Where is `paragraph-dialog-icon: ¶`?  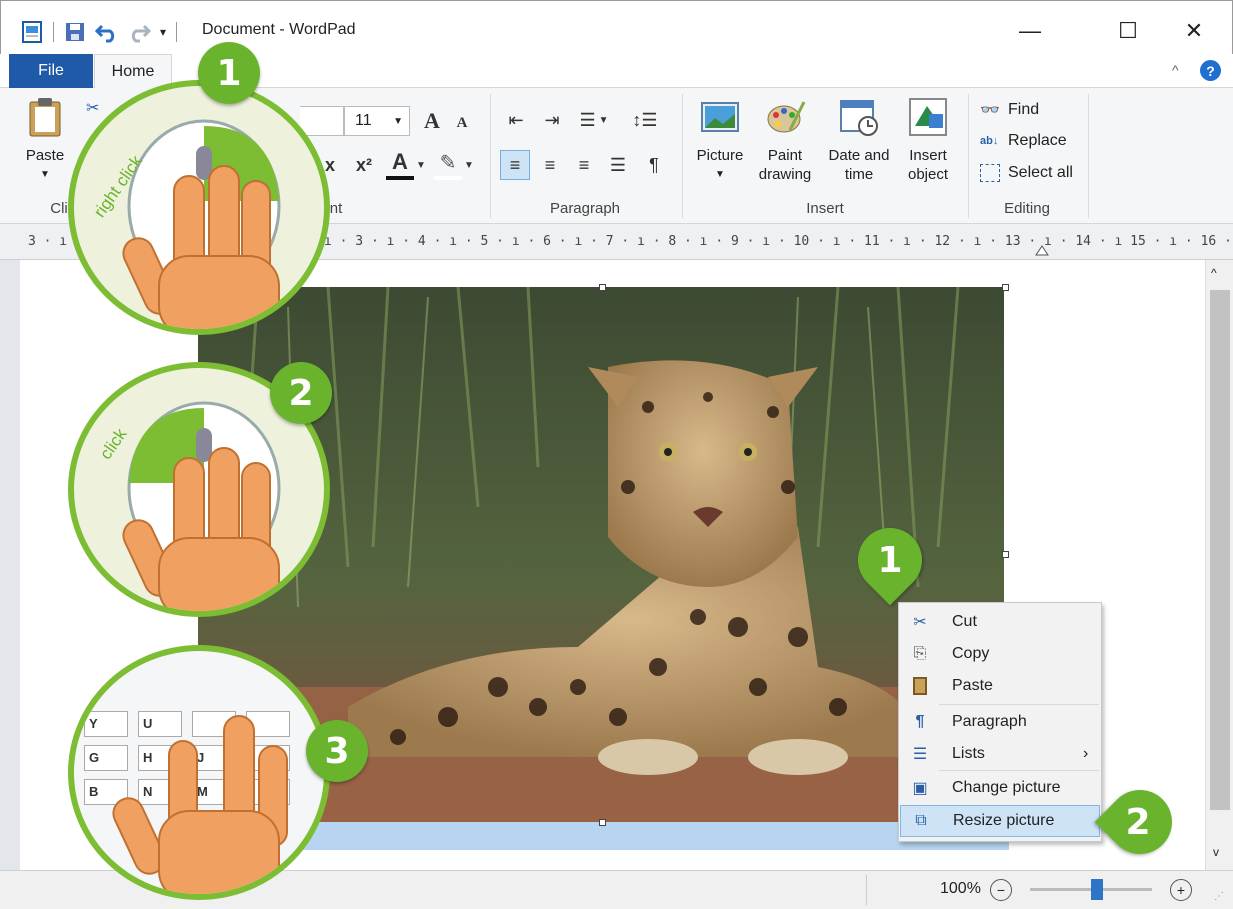
paragraph-dialog-icon: ¶ is located at coordinates (654, 165).